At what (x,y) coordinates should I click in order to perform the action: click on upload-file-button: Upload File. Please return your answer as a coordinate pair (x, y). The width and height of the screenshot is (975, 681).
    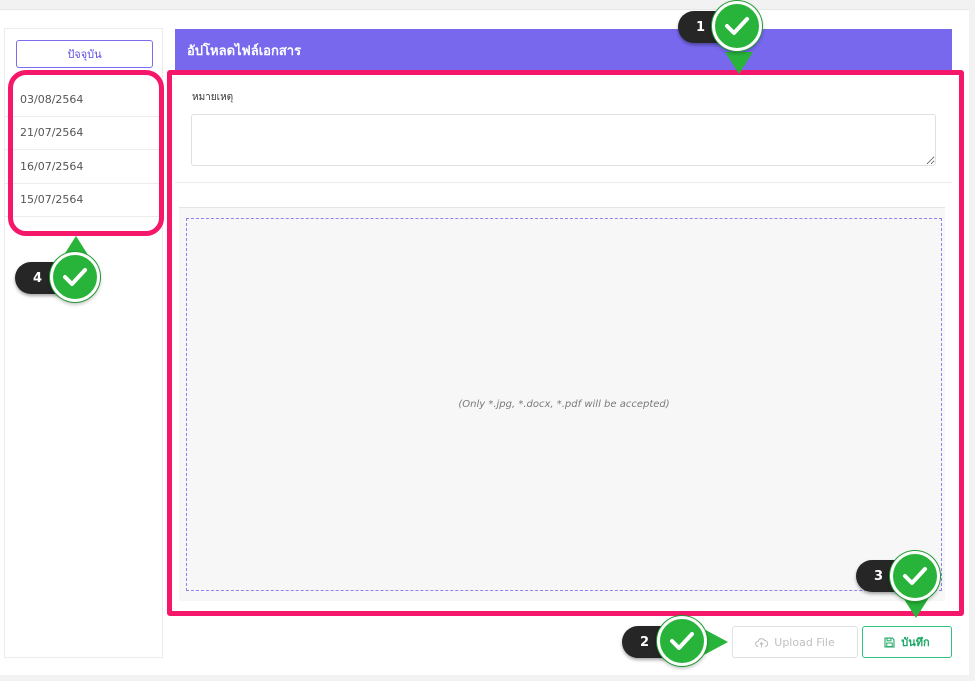
    Looking at the image, I should click on (795, 642).